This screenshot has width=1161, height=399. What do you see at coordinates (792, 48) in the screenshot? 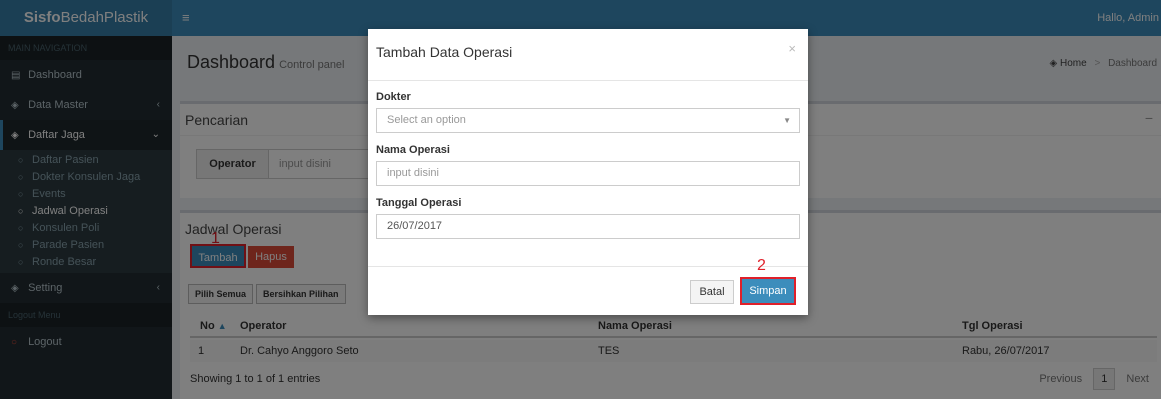
I see `close-icon: ×` at bounding box center [792, 48].